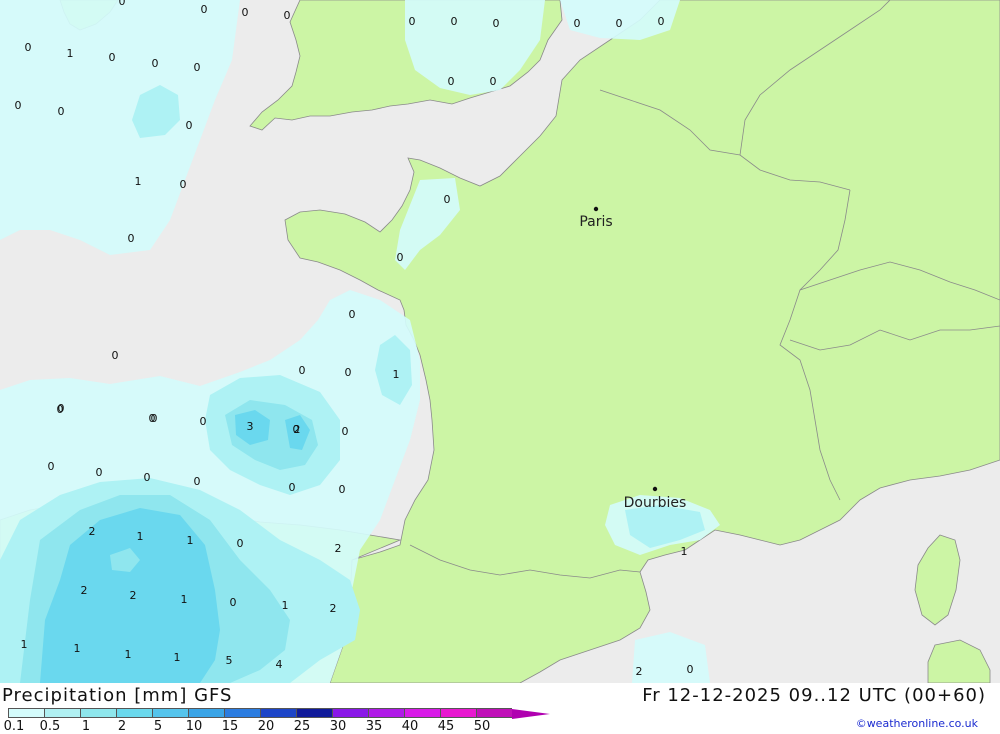 This screenshot has height=734, width=1000. I want to click on legend-tick: 20, so click(266, 726).